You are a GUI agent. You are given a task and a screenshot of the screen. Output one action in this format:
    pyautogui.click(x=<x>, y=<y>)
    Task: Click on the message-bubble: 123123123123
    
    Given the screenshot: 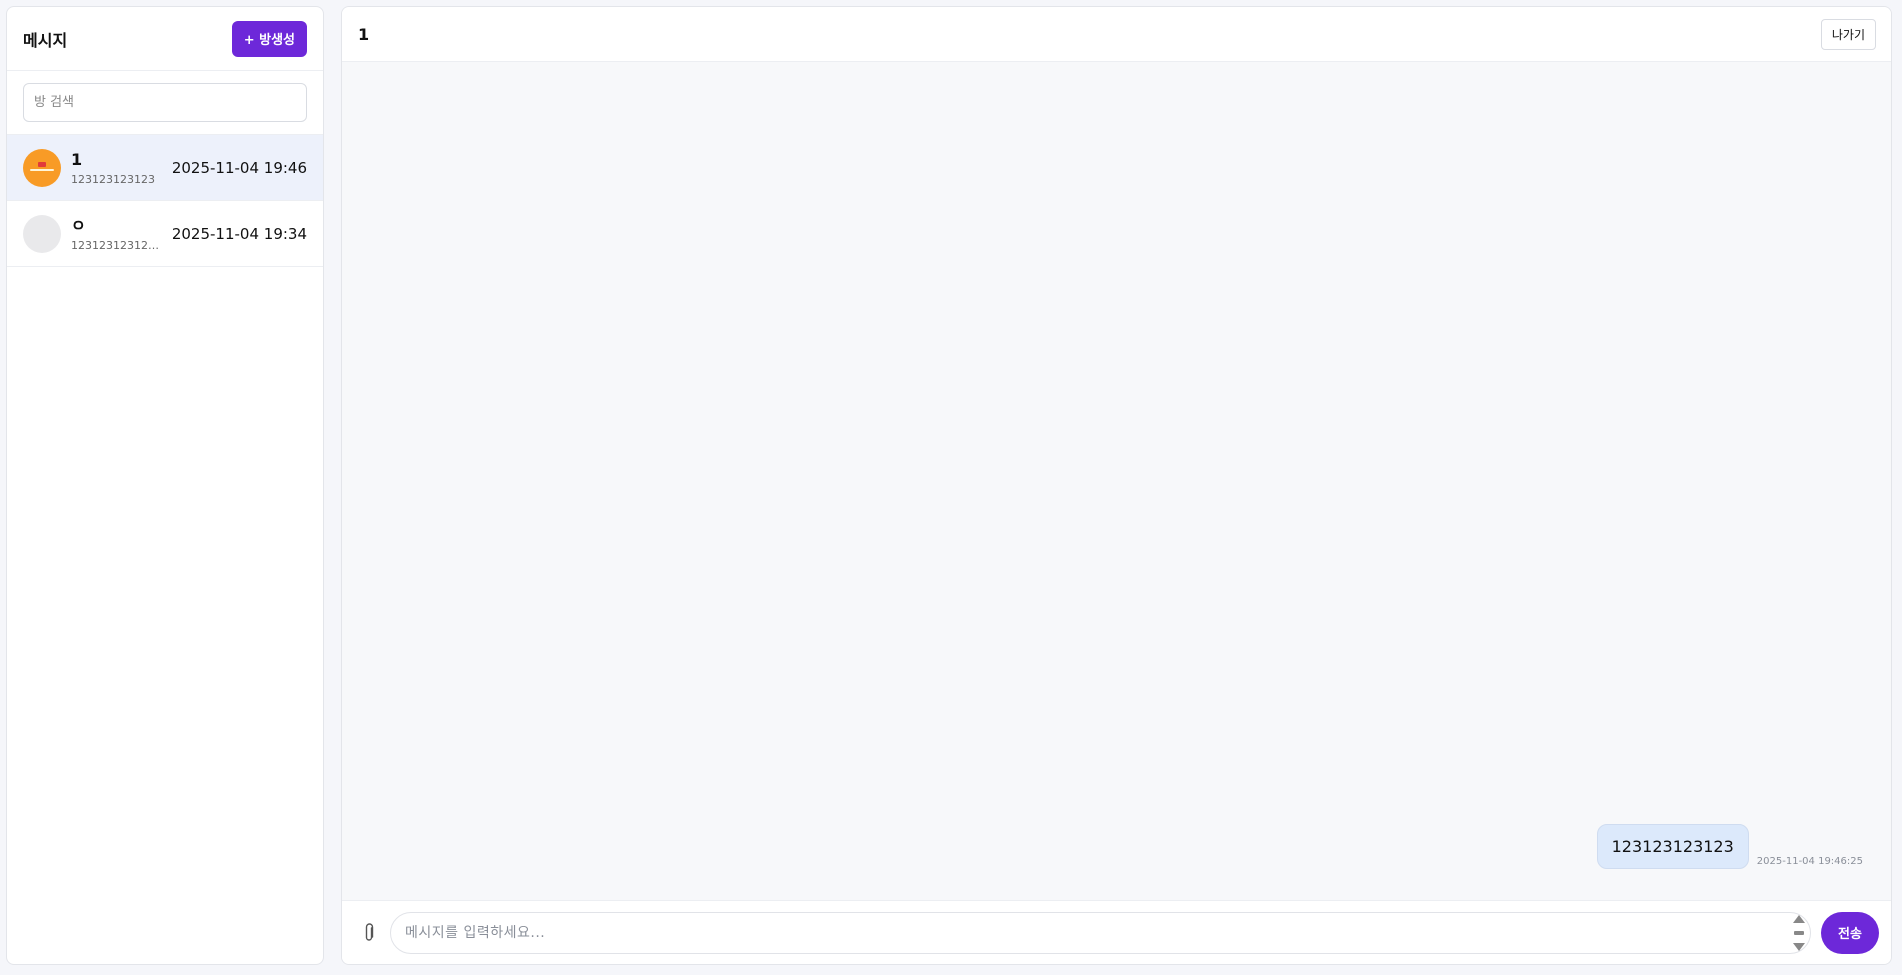 What is the action you would take?
    pyautogui.click(x=1672, y=846)
    